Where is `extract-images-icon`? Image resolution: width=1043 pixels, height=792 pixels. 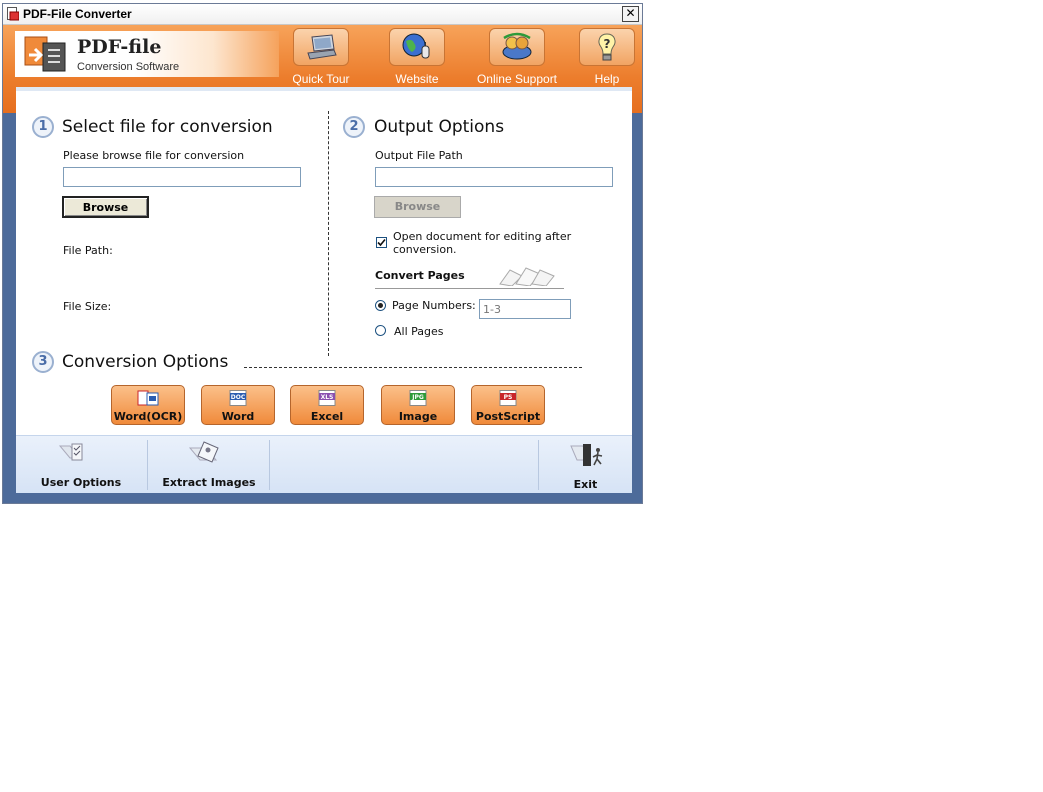
extract-images-icon is located at coordinates (203, 452).